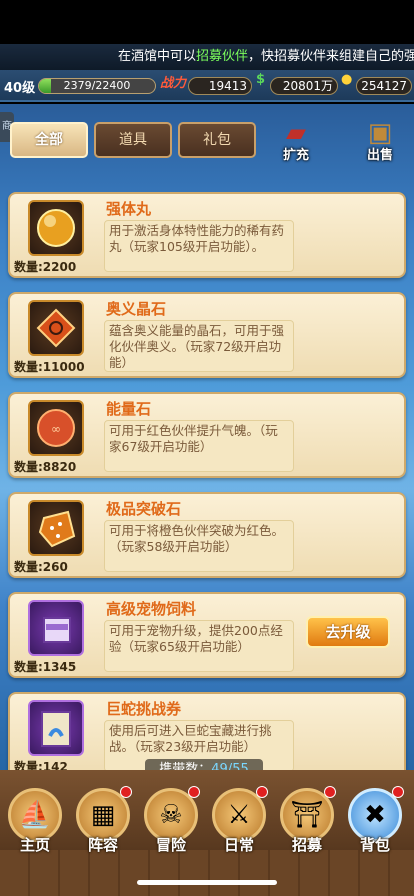  Describe the element at coordinates (144, 709) in the screenshot. I see `item-name: 巨蛇挑战券` at that location.